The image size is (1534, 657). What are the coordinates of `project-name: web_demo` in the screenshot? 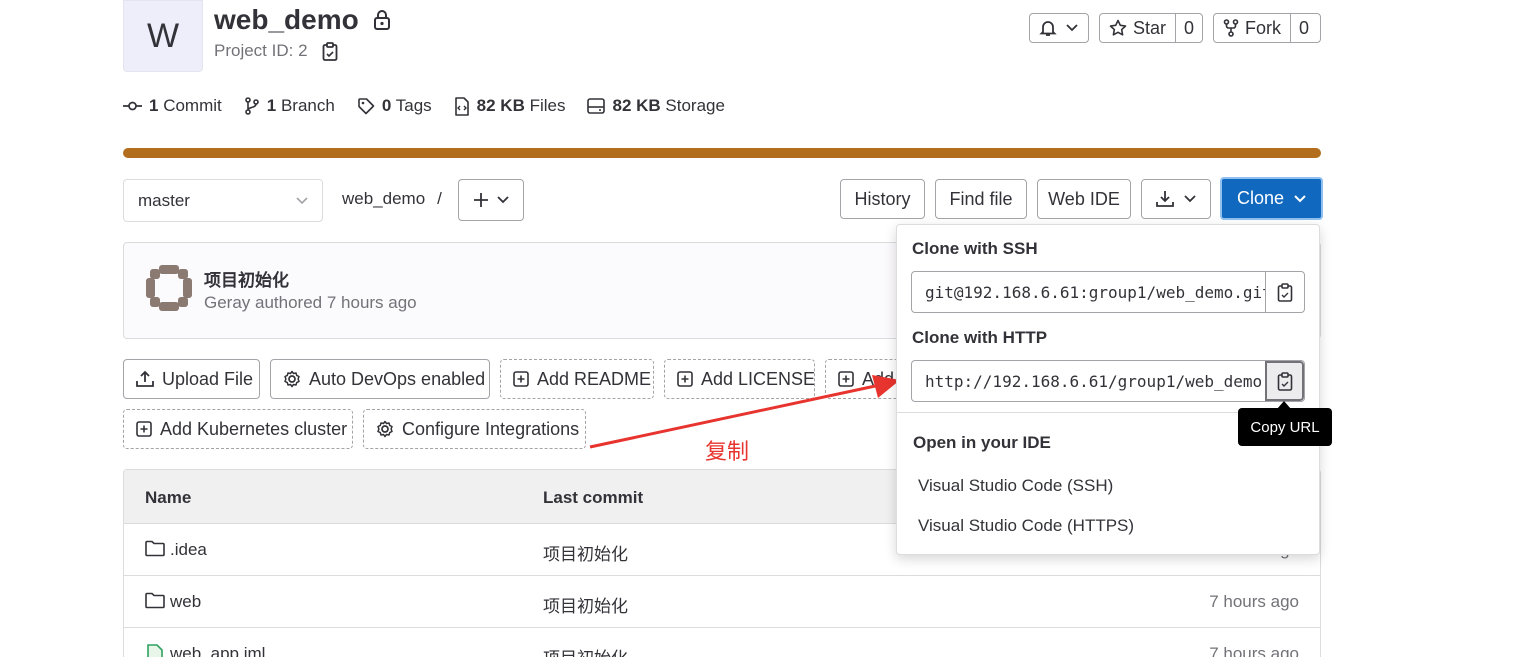 It's located at (286, 19).